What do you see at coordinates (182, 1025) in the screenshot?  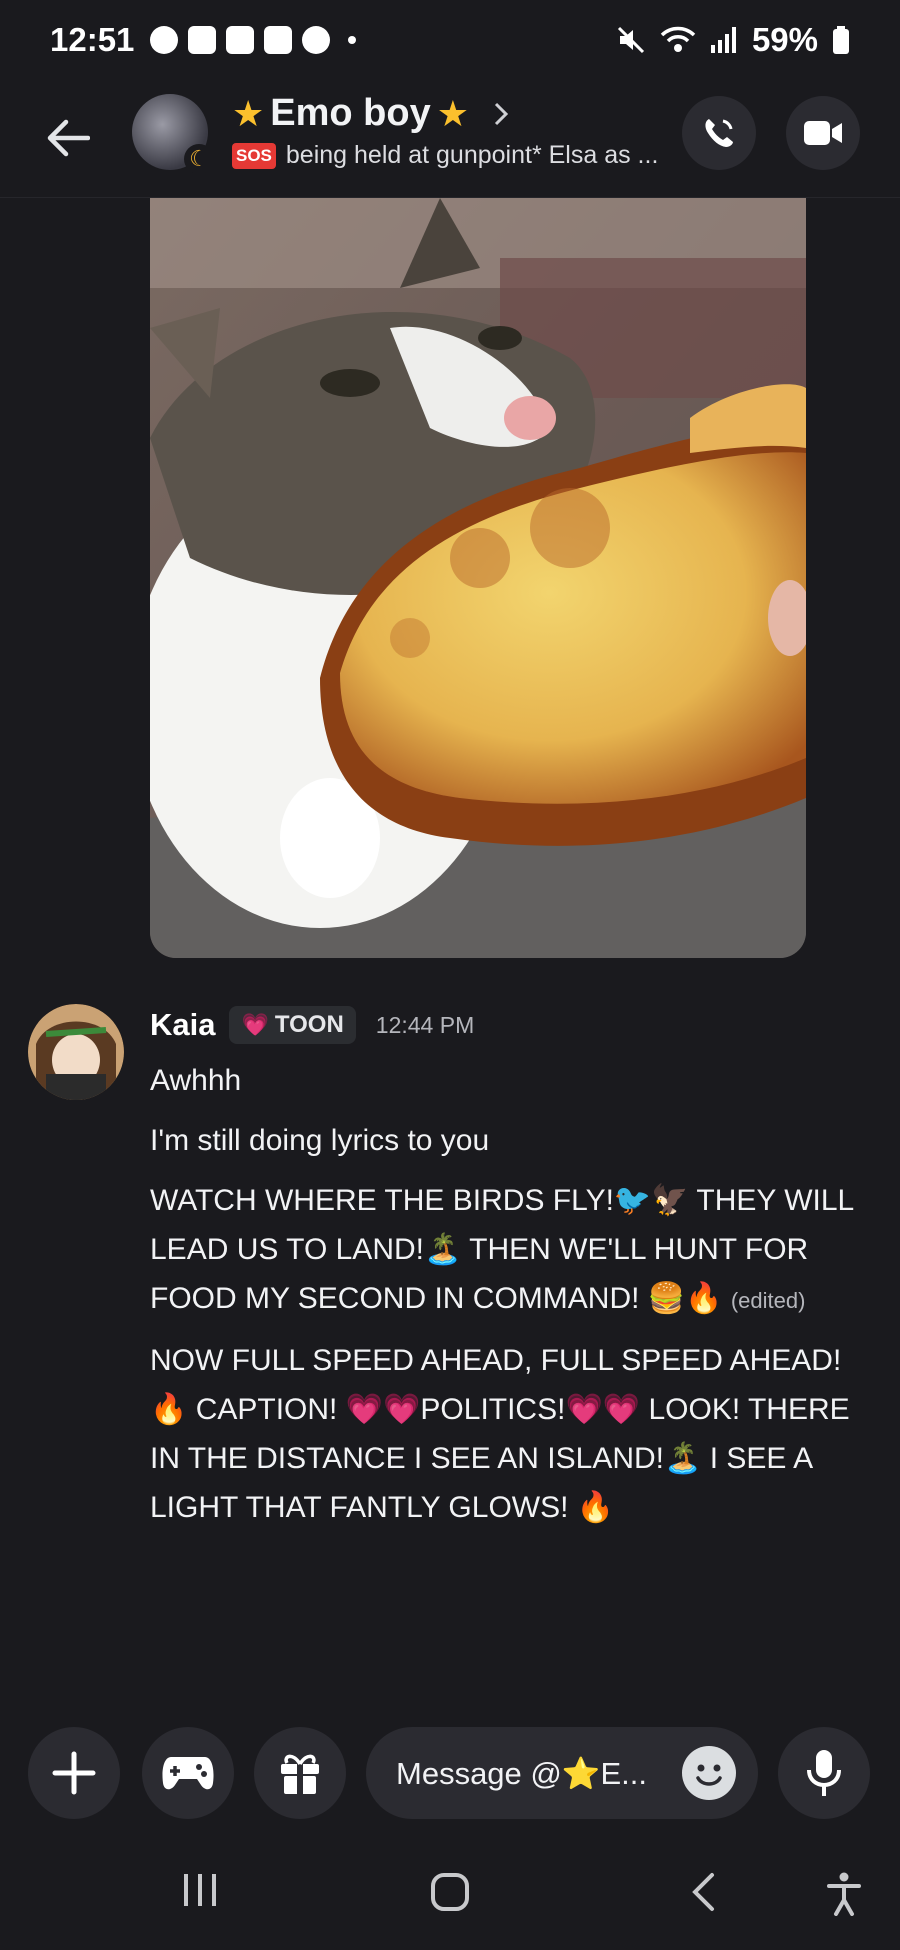 I see `message-author: Kaia` at bounding box center [182, 1025].